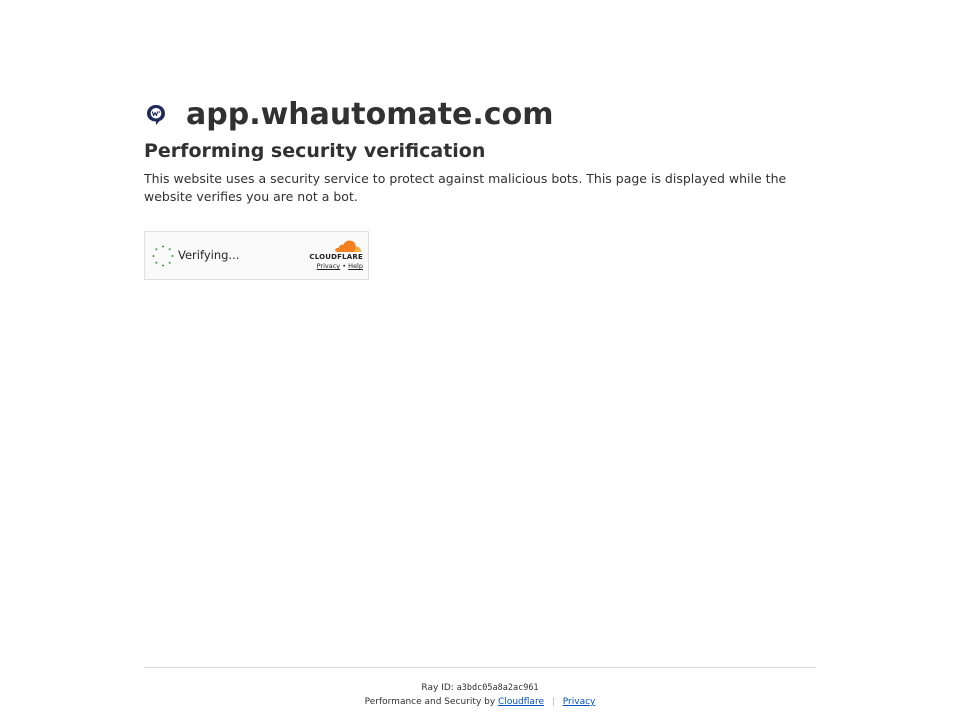 The width and height of the screenshot is (960, 720). What do you see at coordinates (163, 256) in the screenshot?
I see `spinner-icon` at bounding box center [163, 256].